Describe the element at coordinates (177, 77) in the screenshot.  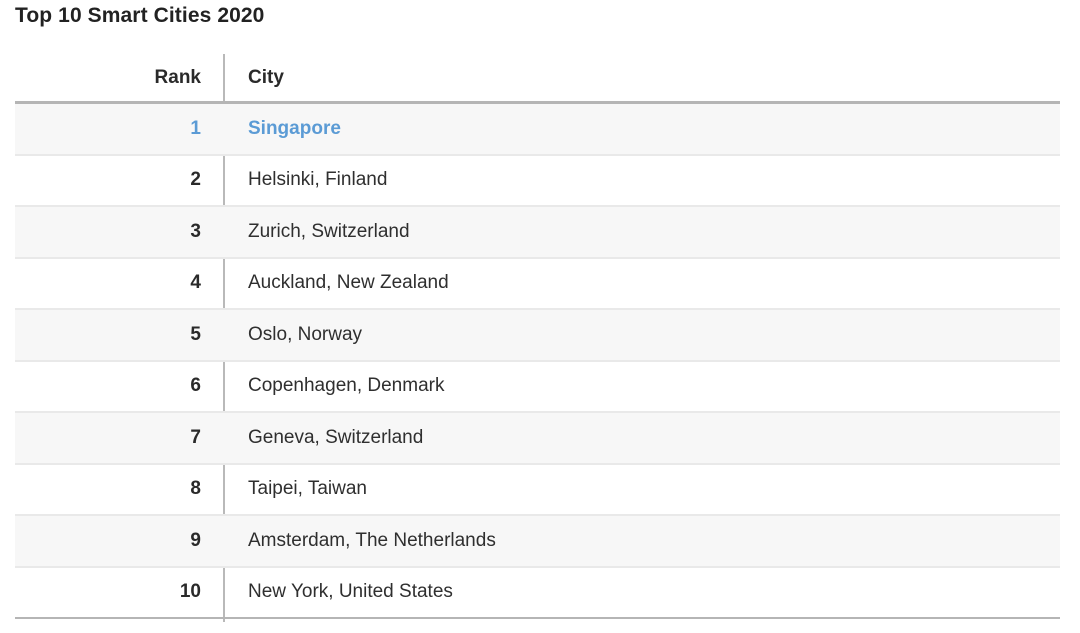
I see `rank-column-header: Rank` at that location.